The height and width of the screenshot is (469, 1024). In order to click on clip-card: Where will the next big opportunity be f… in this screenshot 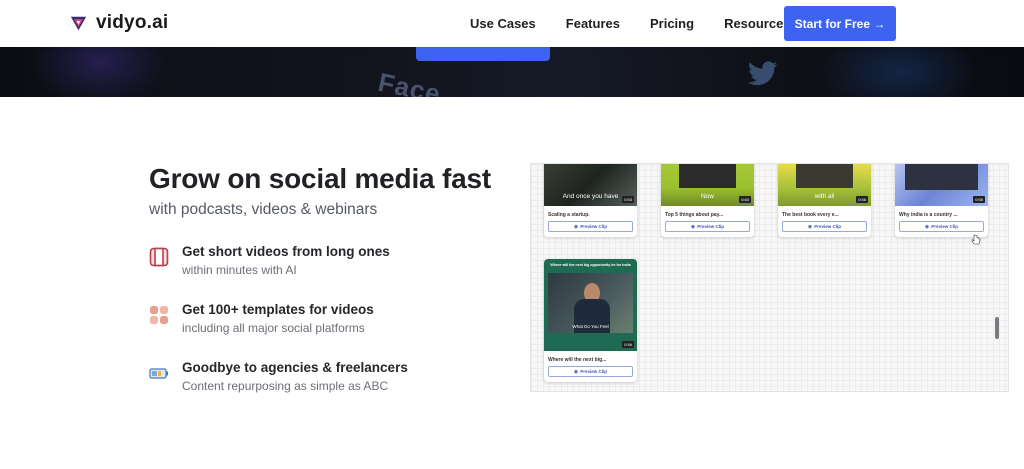, I will do `click(590, 320)`.